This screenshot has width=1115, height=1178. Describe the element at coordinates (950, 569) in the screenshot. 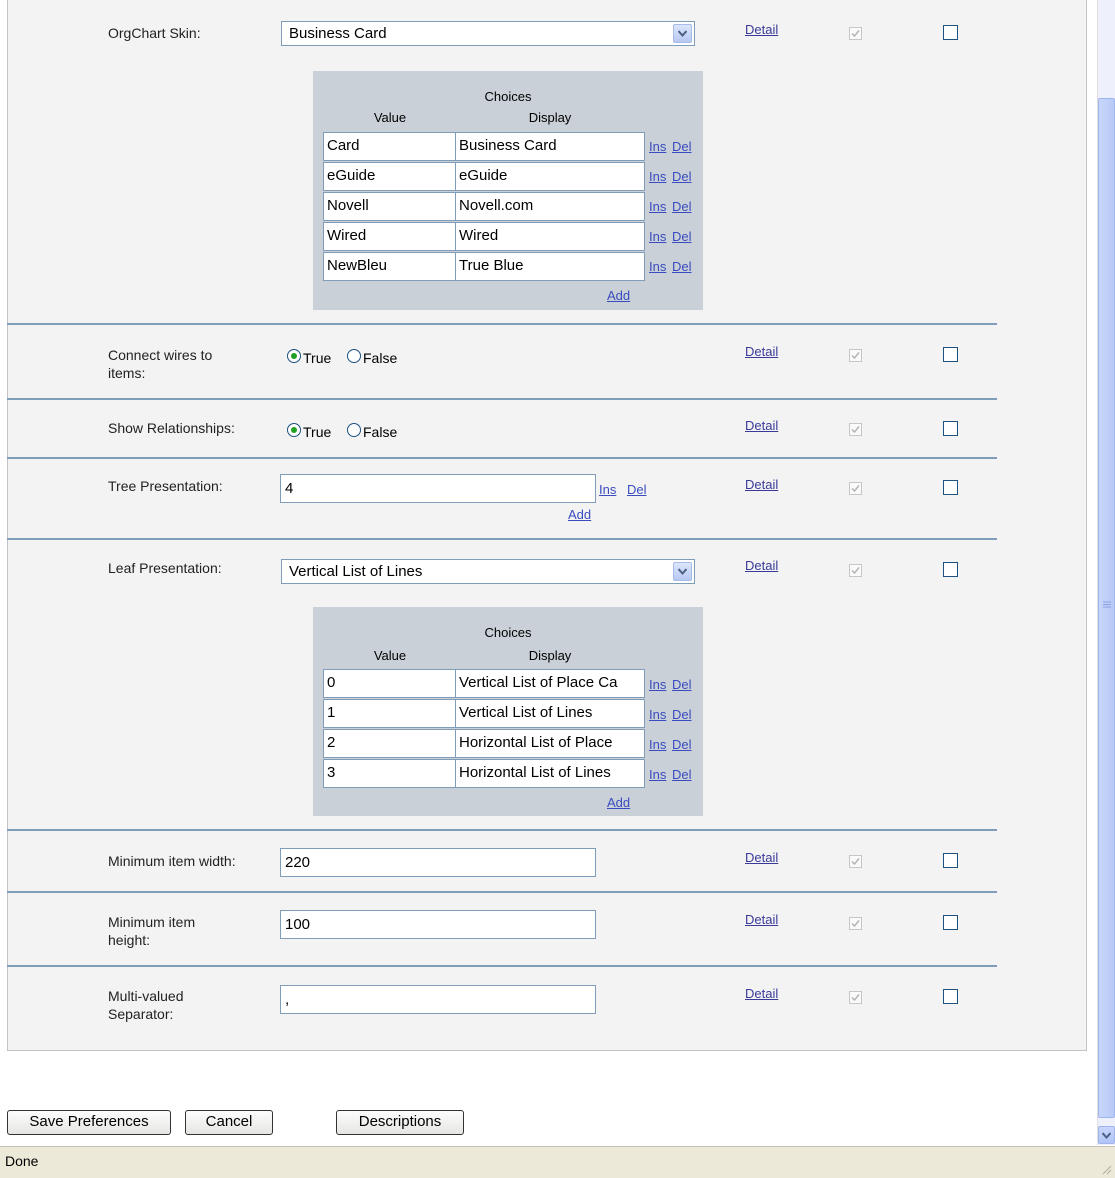

I see `leaf-presentation-lock-checkbox` at that location.